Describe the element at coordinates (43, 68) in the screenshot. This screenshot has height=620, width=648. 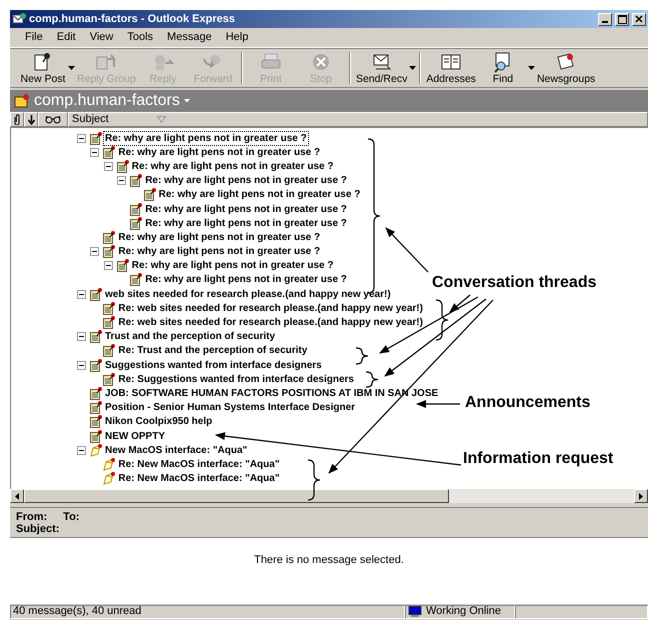
I see `toolbar-button: New Post` at that location.